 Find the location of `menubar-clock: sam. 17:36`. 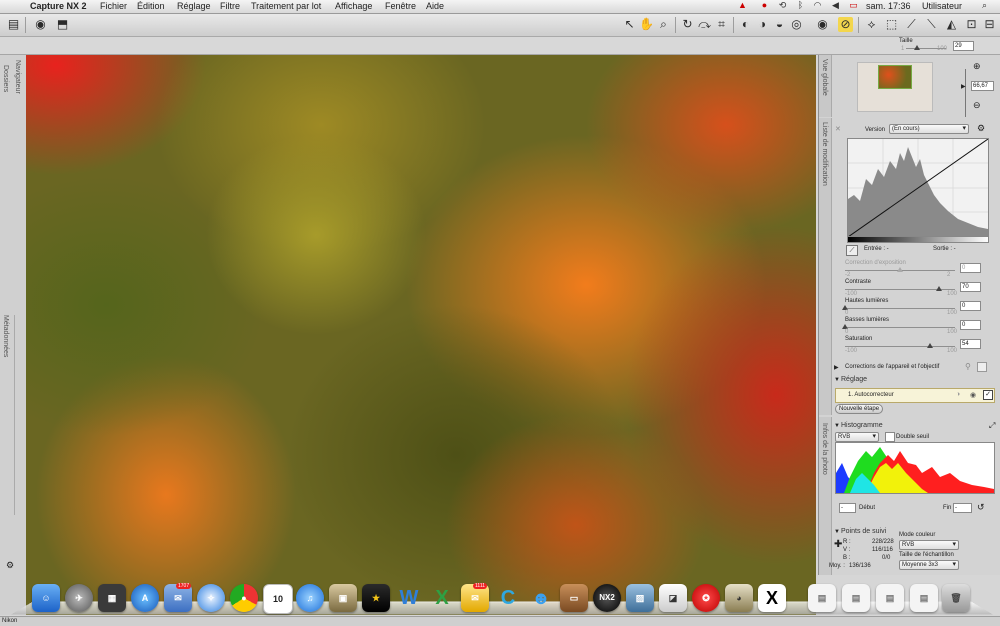

menubar-clock: sam. 17:36 is located at coordinates (888, 6).